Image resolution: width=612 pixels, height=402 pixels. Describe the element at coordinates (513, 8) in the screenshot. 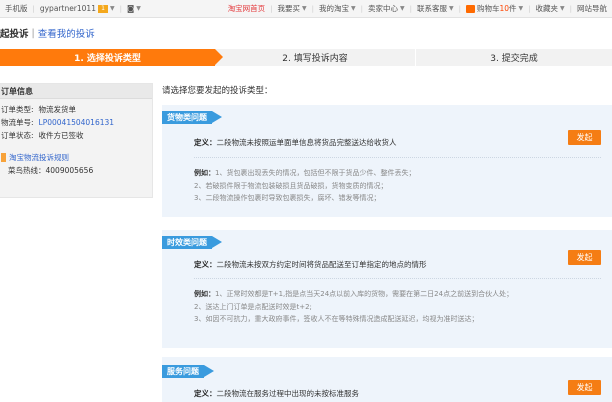

I see `cart-unit: 件` at that location.